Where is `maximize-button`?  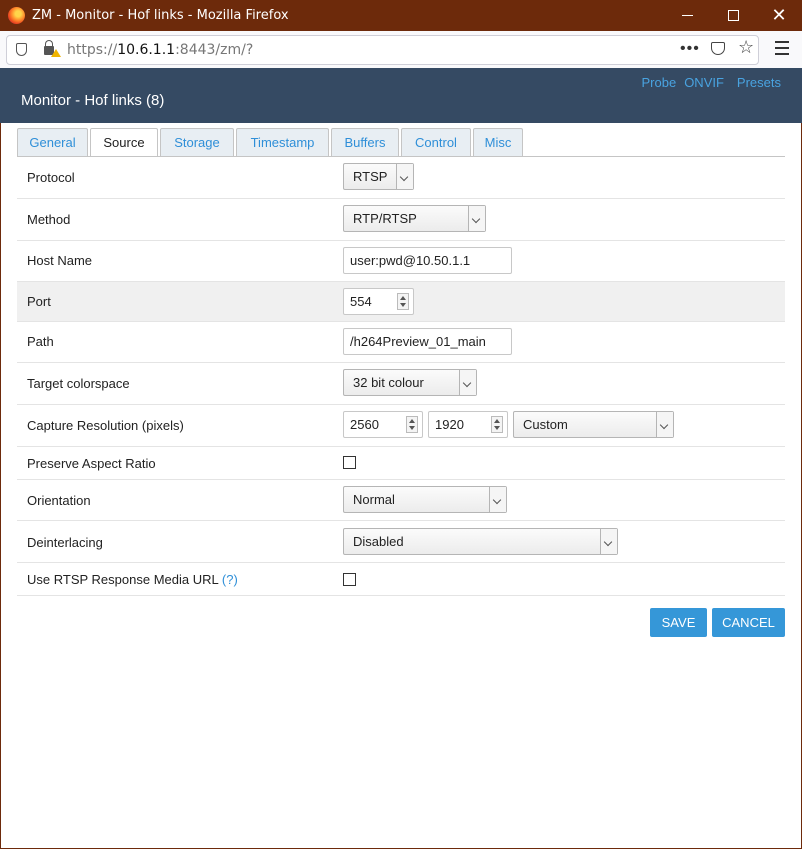 maximize-button is located at coordinates (733, 15).